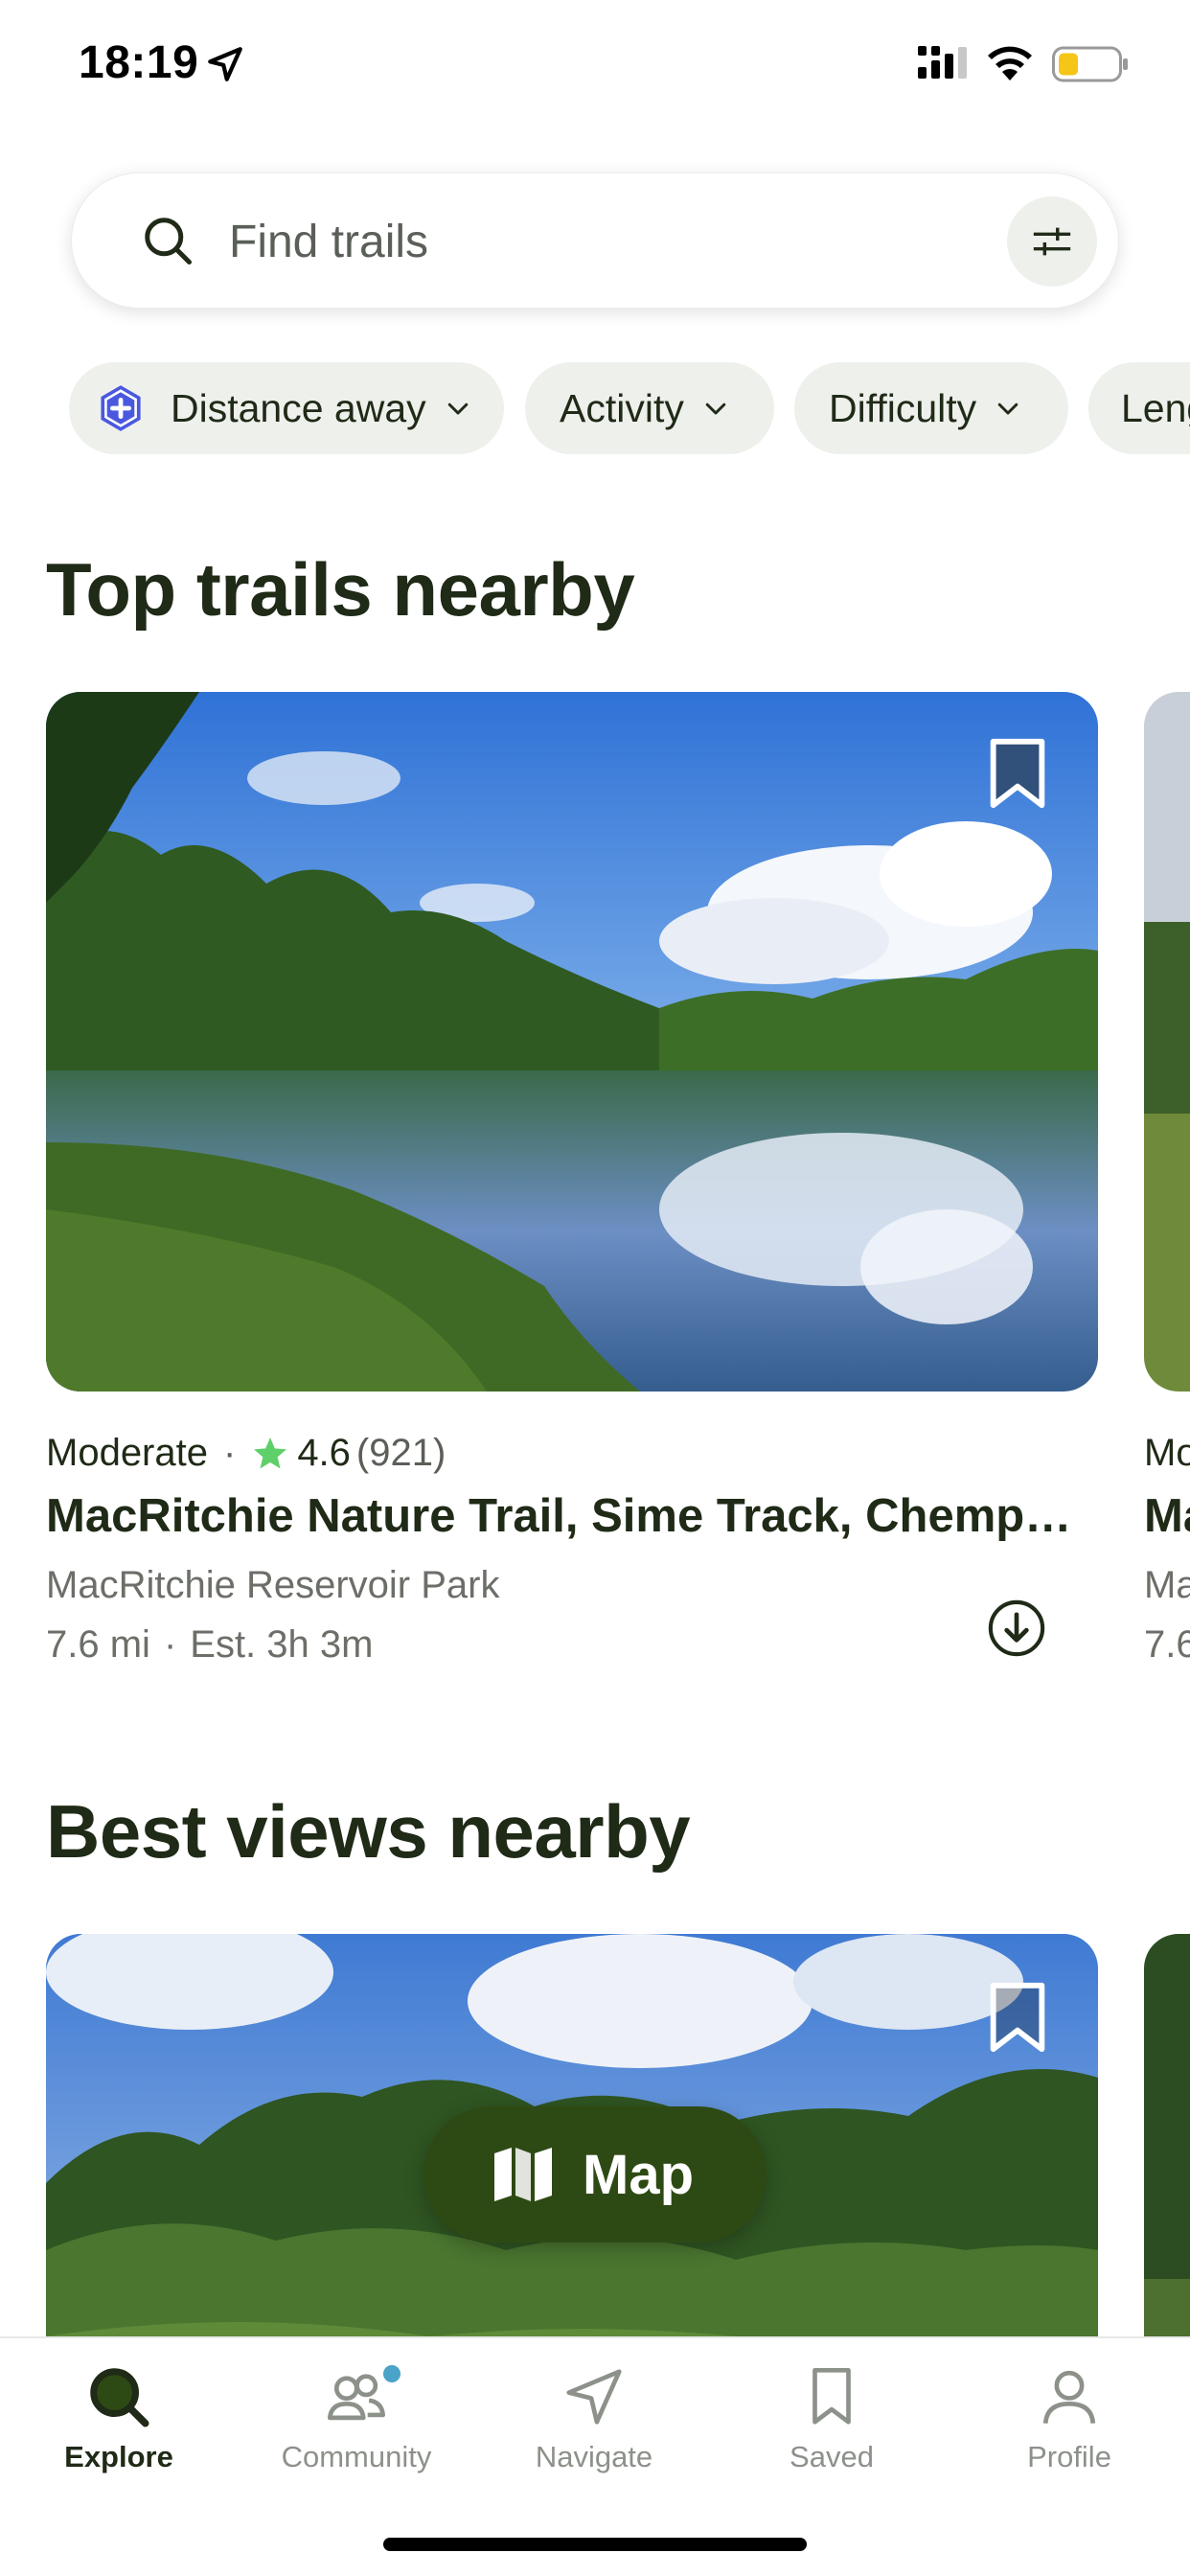 Image resolution: width=1190 pixels, height=2576 pixels. I want to click on wifi-icon, so click(1010, 63).